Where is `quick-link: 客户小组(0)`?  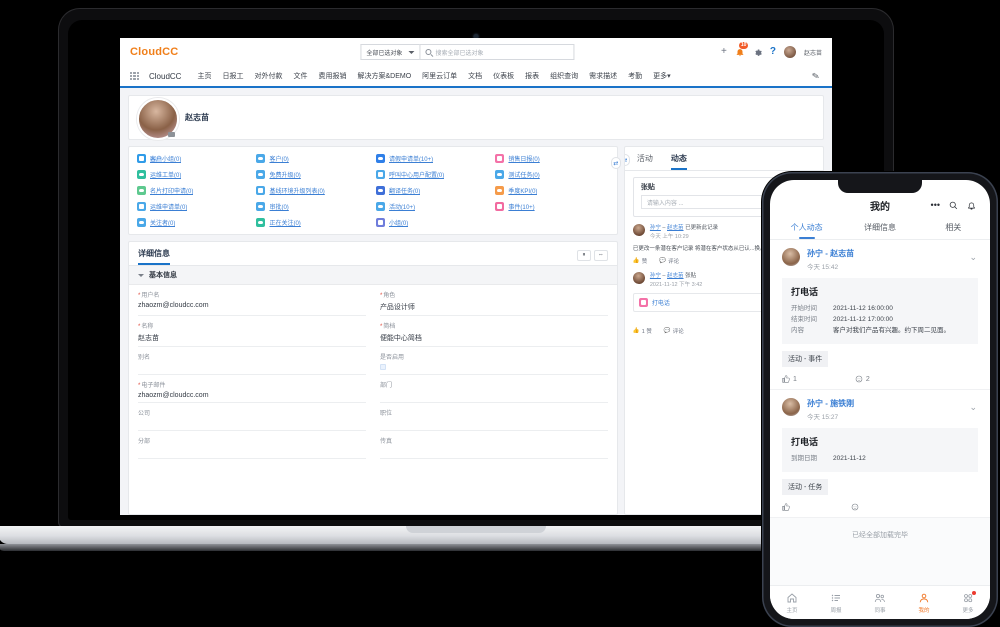
quick-link: 客户小组(0) is located at coordinates (193, 158).